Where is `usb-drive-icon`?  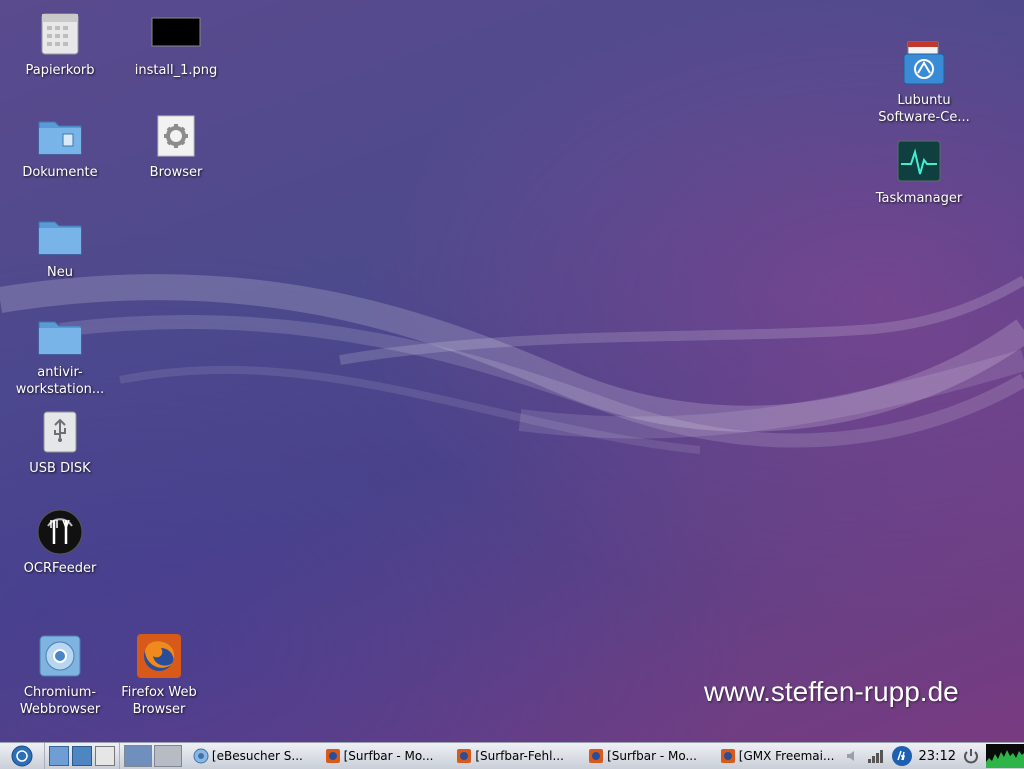
usb-drive-icon is located at coordinates (60, 432).